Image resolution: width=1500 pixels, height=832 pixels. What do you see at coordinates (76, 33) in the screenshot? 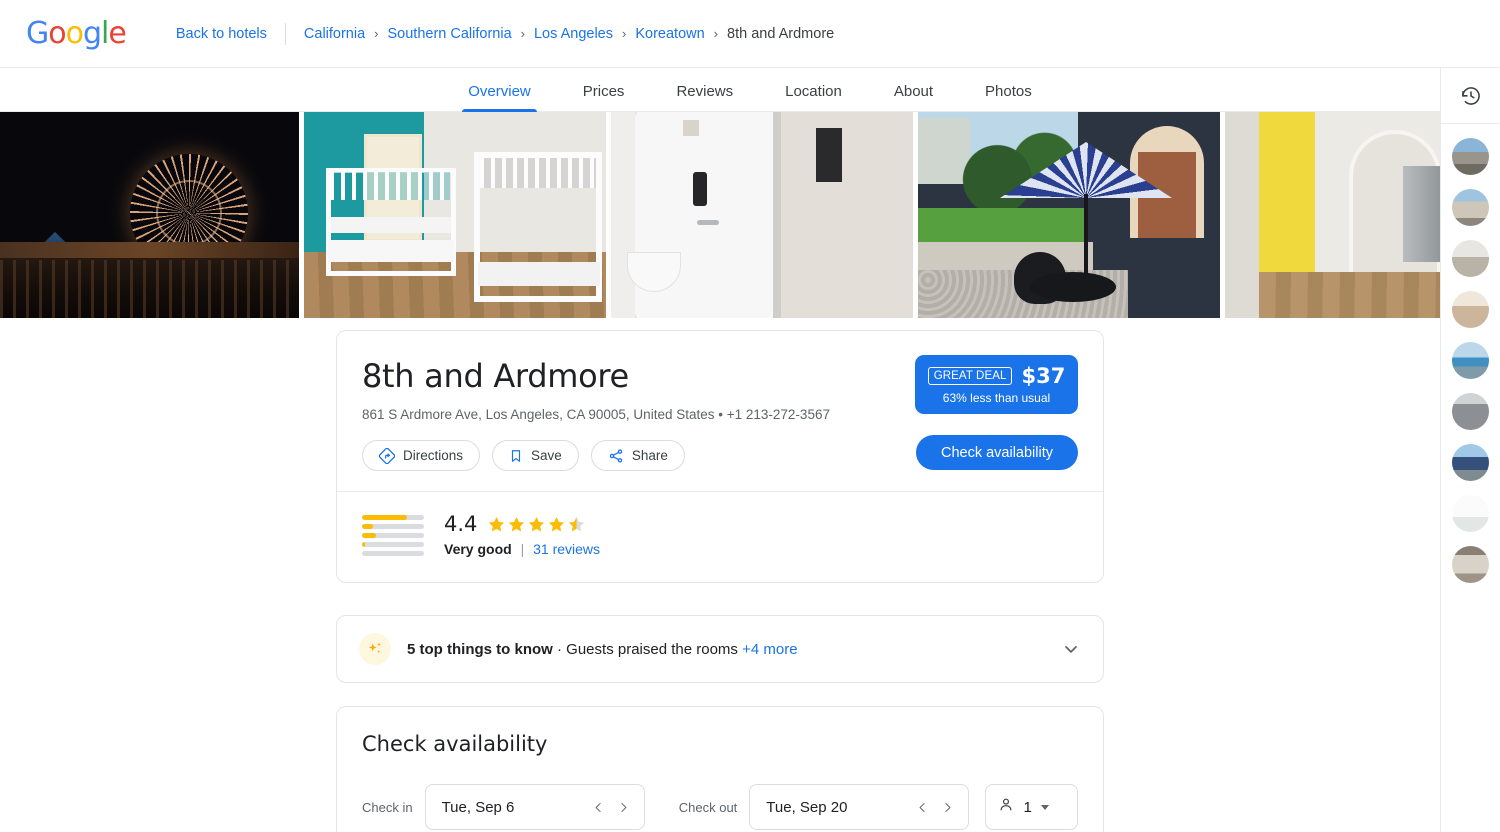
I see `google-logo: Google` at bounding box center [76, 33].